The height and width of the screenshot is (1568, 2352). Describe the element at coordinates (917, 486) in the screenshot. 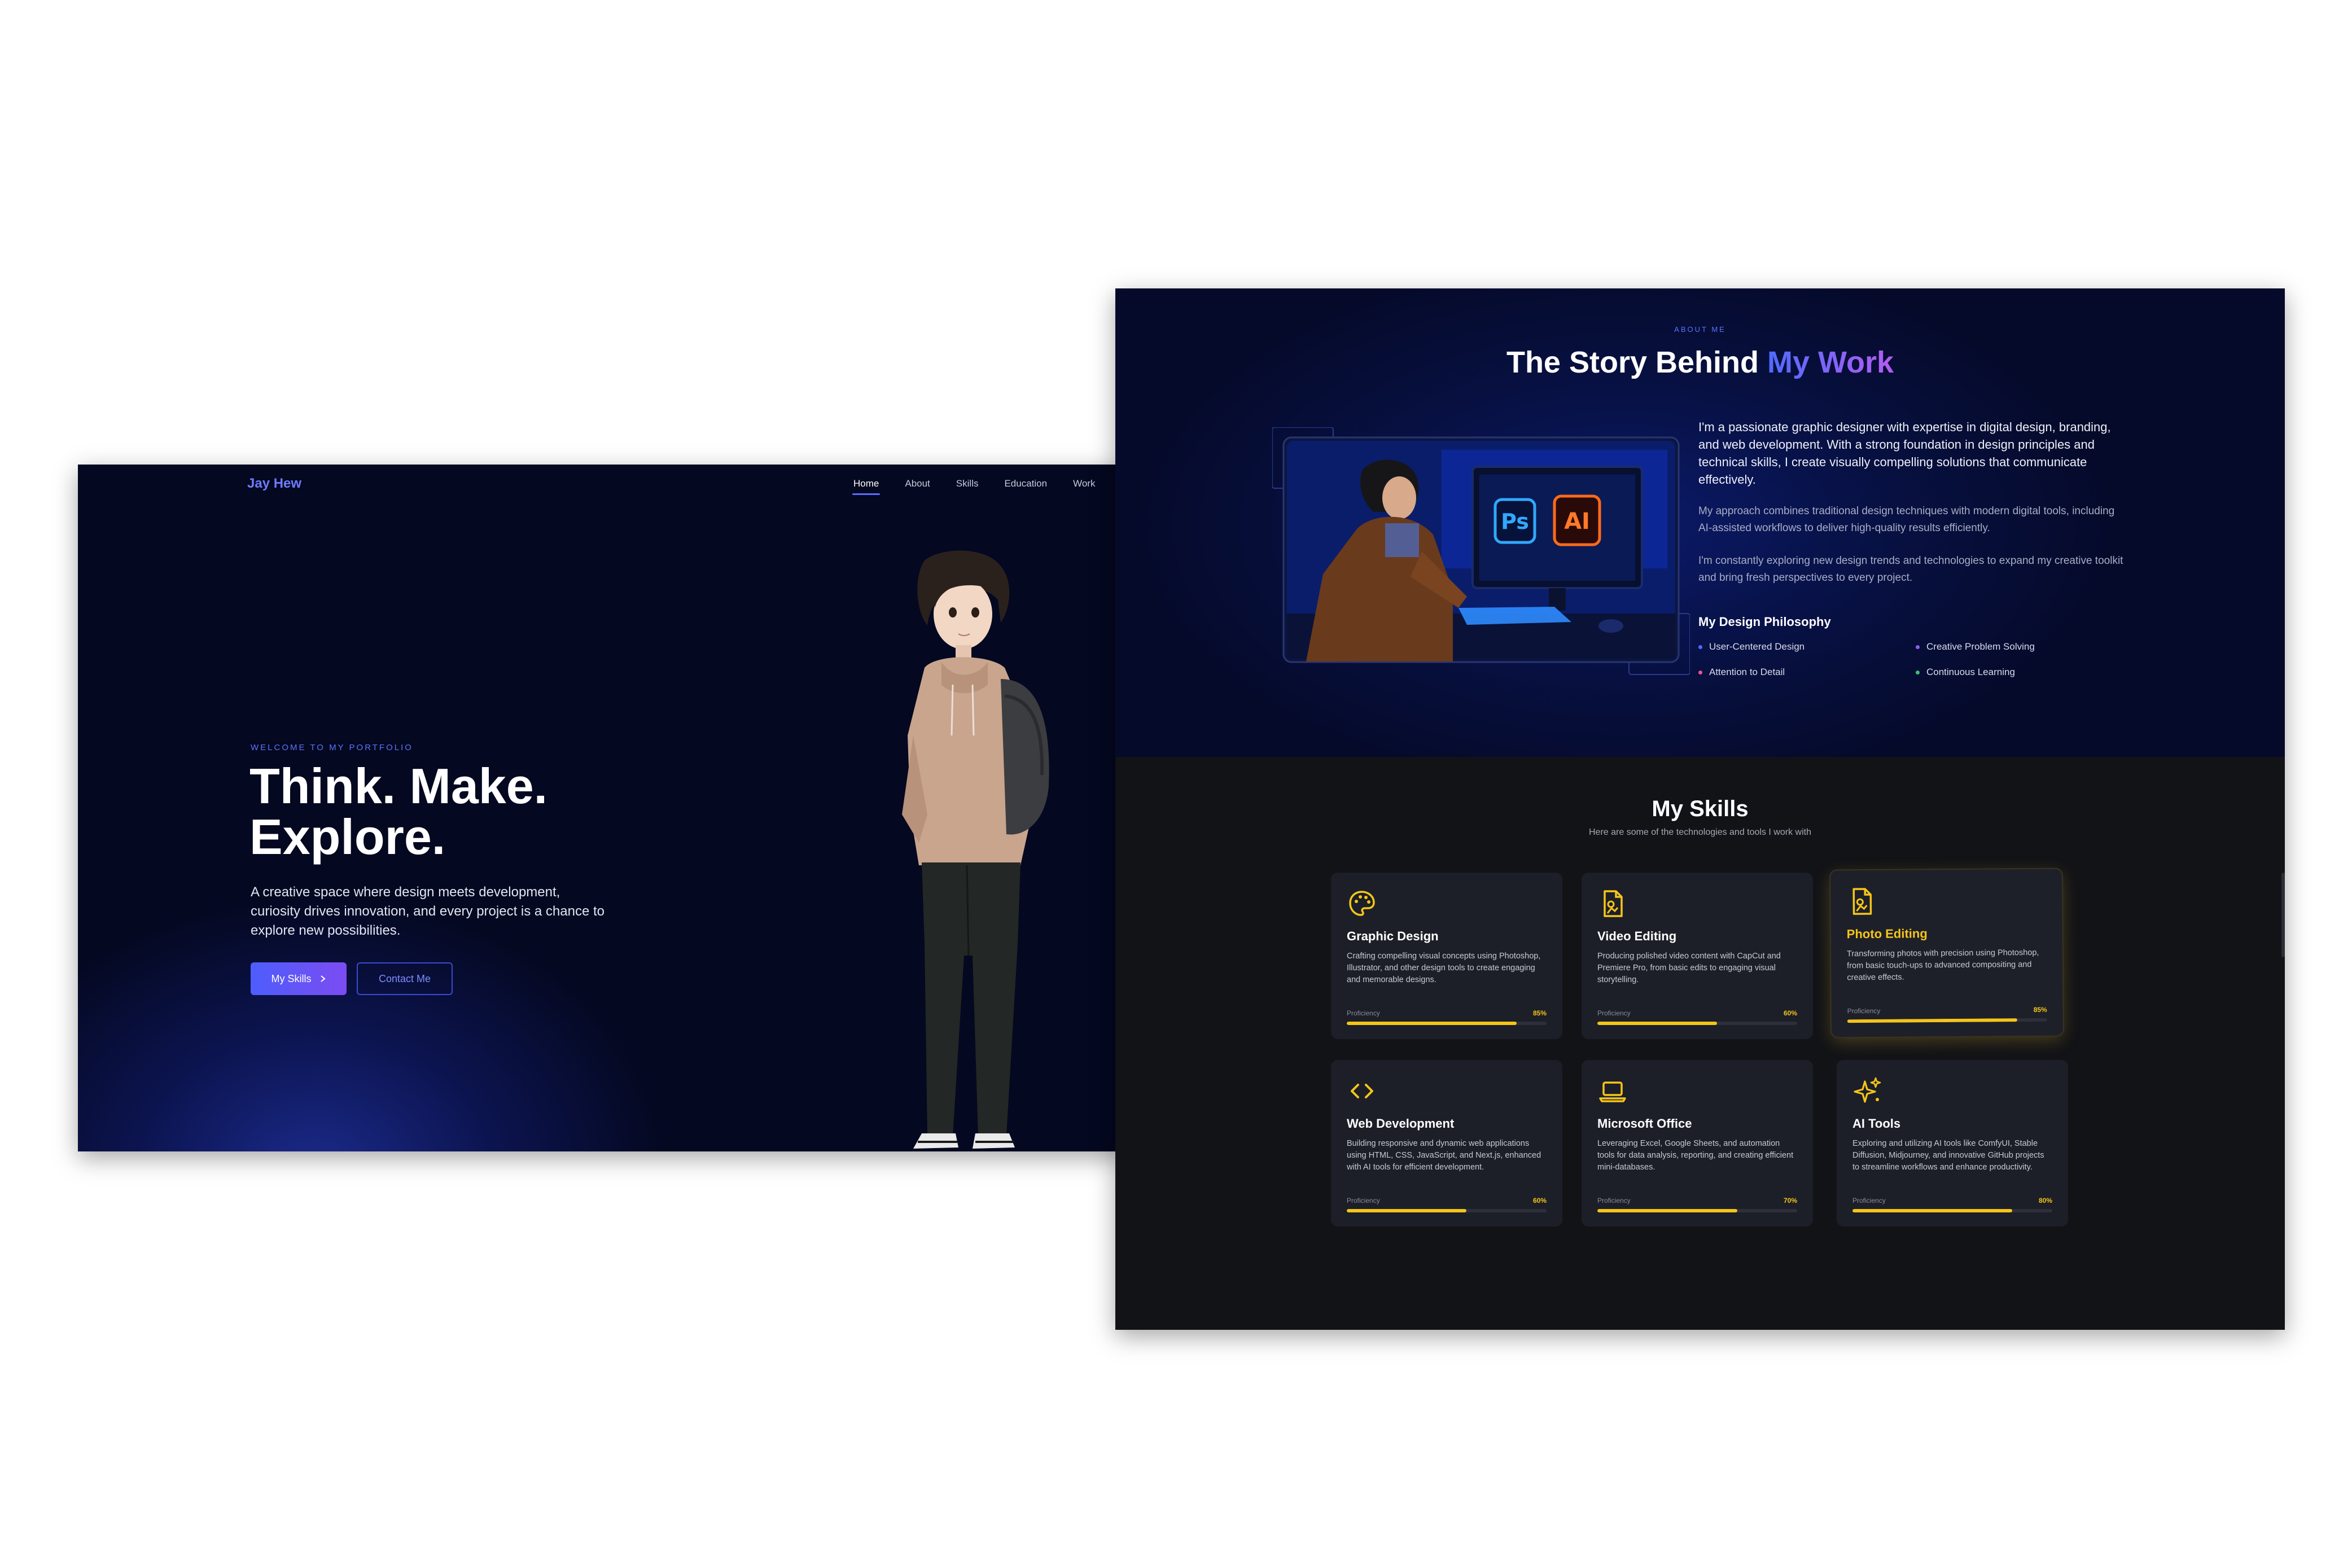

I see `nav-about: About` at that location.